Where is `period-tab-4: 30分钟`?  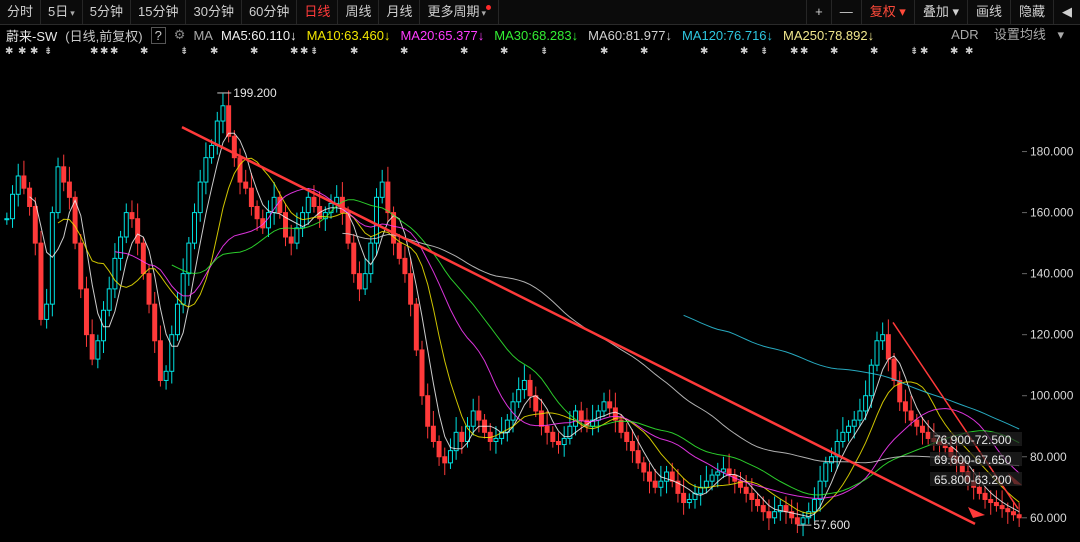 period-tab-4: 30分钟 is located at coordinates (214, 12).